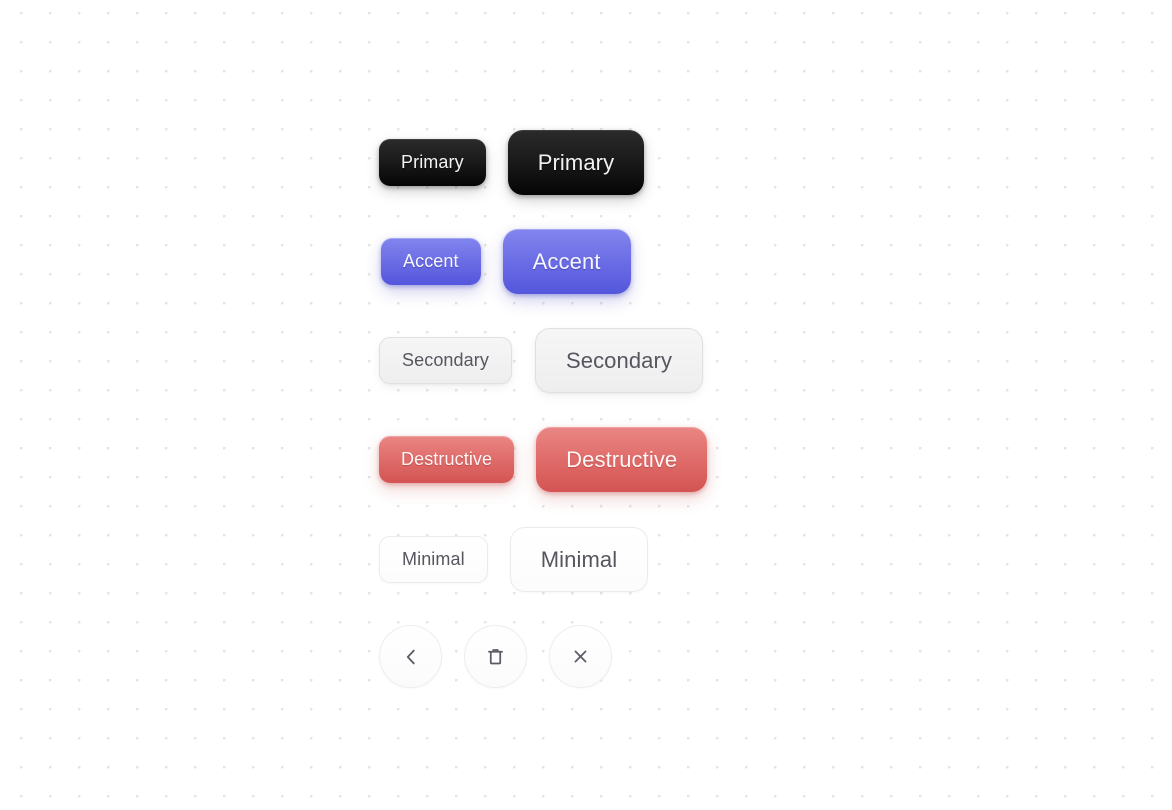 The image size is (1172, 810). Describe the element at coordinates (579, 559) in the screenshot. I see `minimal-button-large: Minimal` at that location.